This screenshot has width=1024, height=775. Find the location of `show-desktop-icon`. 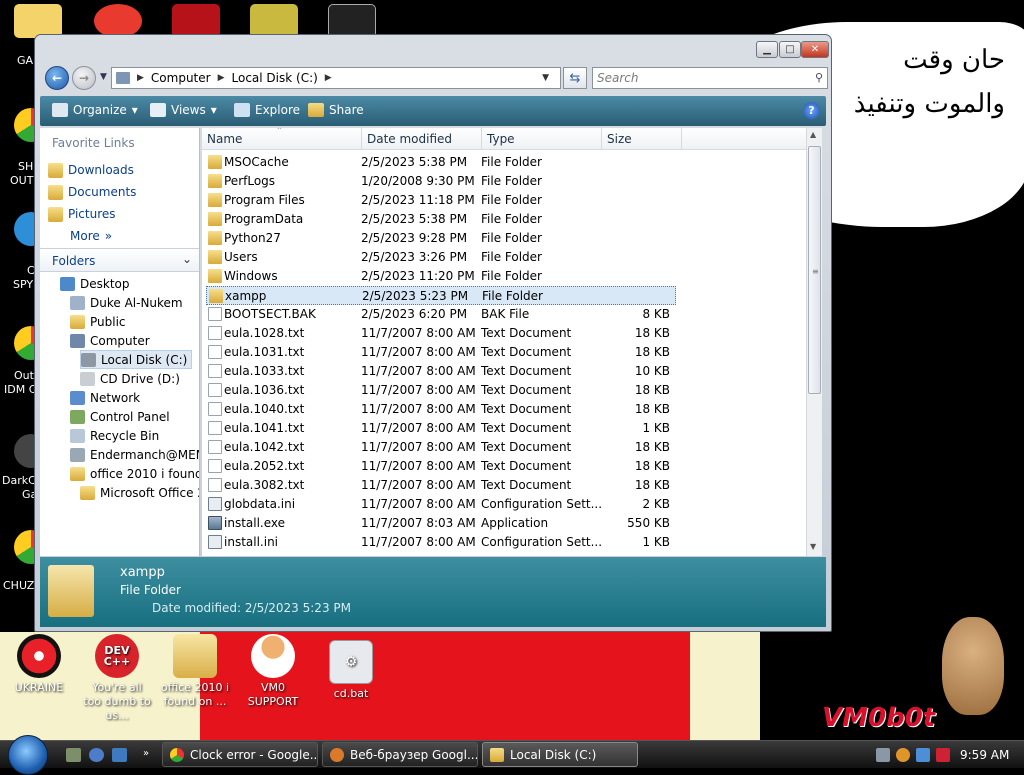

show-desktop-icon is located at coordinates (119, 755).